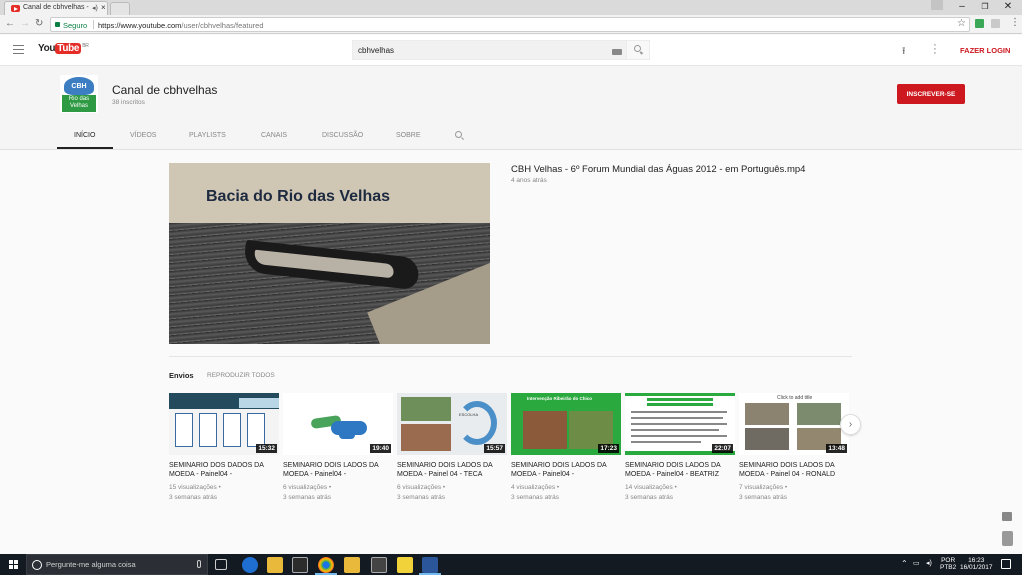  What do you see at coordinates (181, 375) in the screenshot?
I see `uploads-heading: Envios` at bounding box center [181, 375].